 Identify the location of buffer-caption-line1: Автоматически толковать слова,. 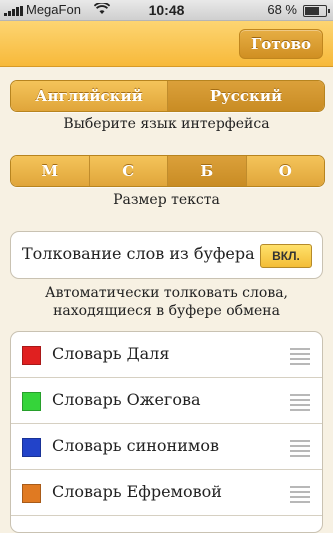
(166, 293).